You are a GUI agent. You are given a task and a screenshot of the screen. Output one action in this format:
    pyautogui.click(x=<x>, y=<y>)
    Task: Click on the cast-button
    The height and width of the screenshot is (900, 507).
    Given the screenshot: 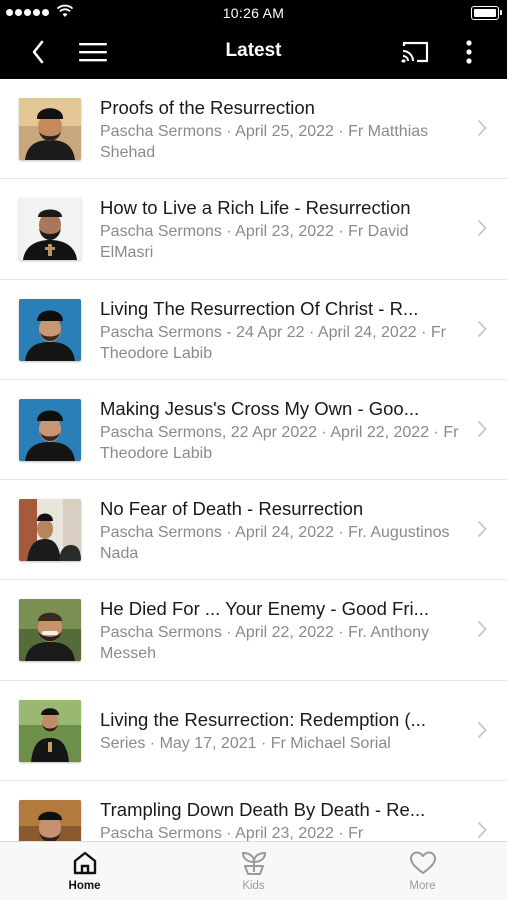 What is the action you would take?
    pyautogui.click(x=415, y=52)
    